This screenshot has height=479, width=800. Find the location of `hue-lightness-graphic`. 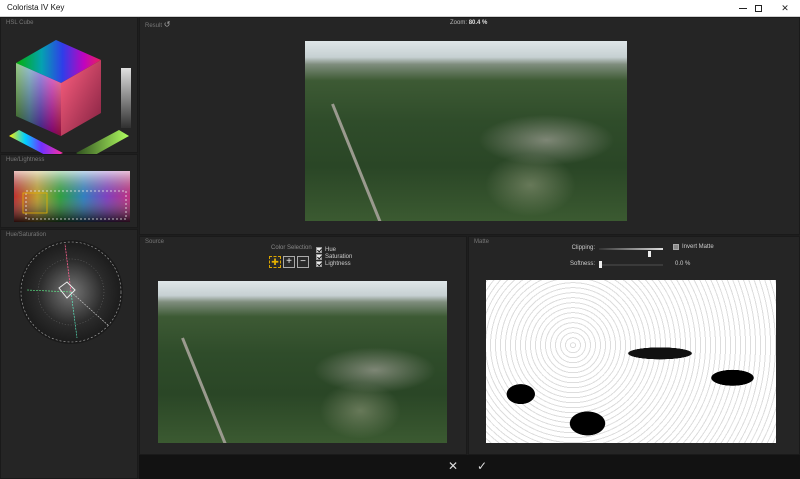

hue-lightness-graphic is located at coordinates (70, 192).